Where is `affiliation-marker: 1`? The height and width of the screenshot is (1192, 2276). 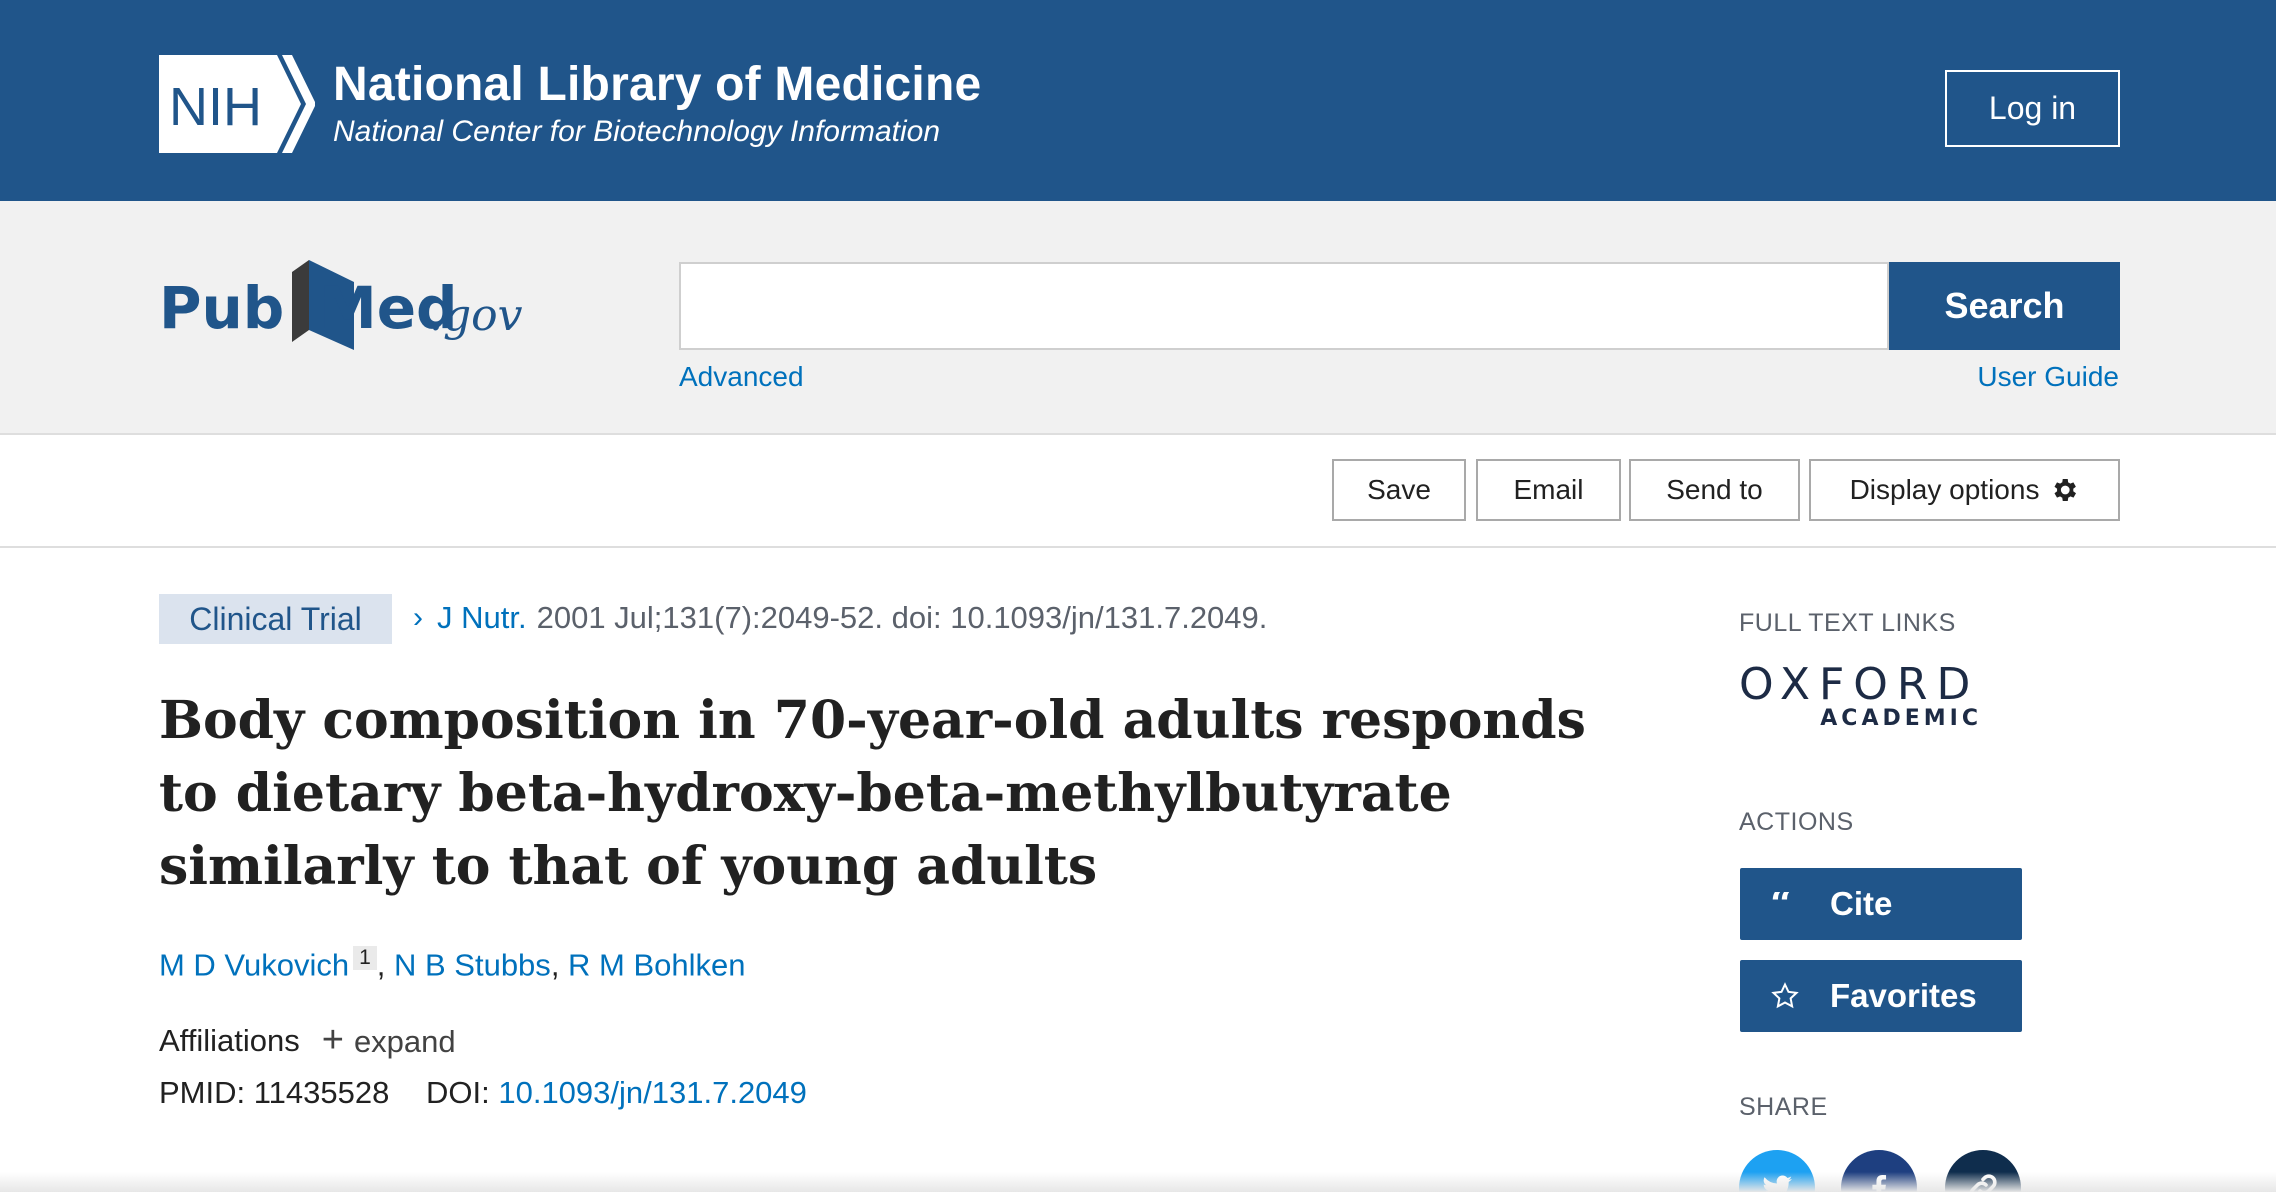
affiliation-marker: 1 is located at coordinates (365, 958).